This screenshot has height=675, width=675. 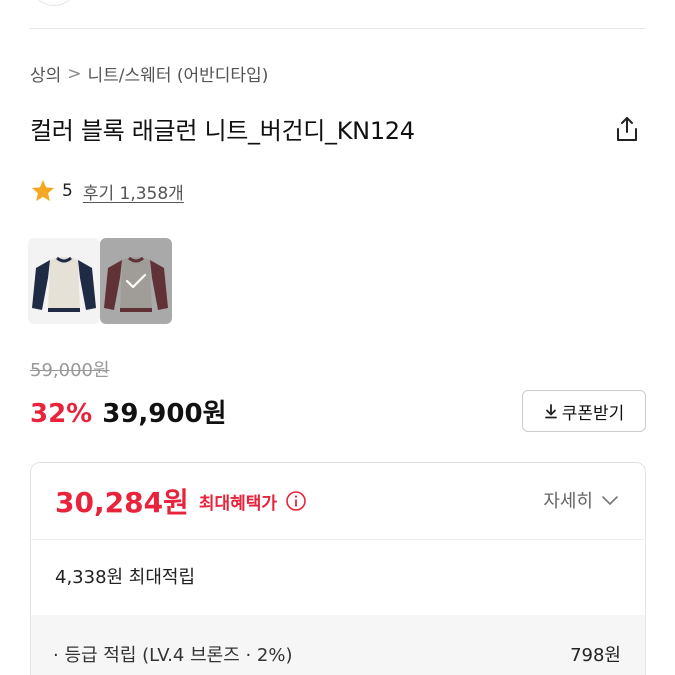 I want to click on sweater-thumbnail-navy, so click(x=64, y=281).